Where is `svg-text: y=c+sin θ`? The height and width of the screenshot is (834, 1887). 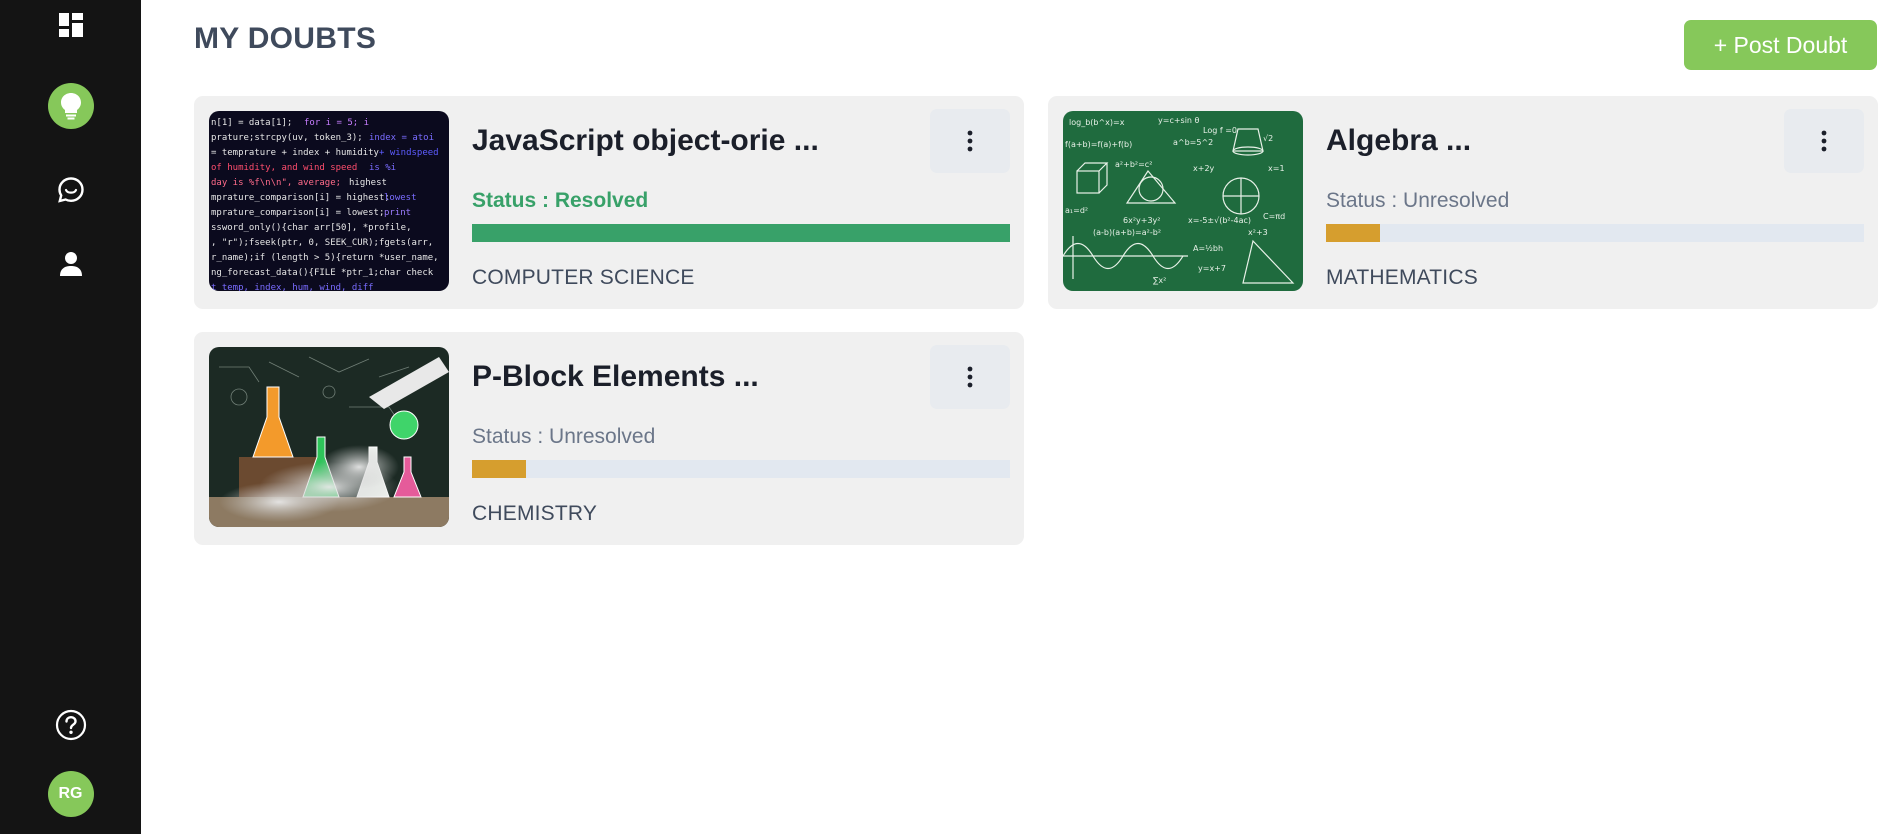 svg-text: y=c+sin θ is located at coordinates (1179, 120).